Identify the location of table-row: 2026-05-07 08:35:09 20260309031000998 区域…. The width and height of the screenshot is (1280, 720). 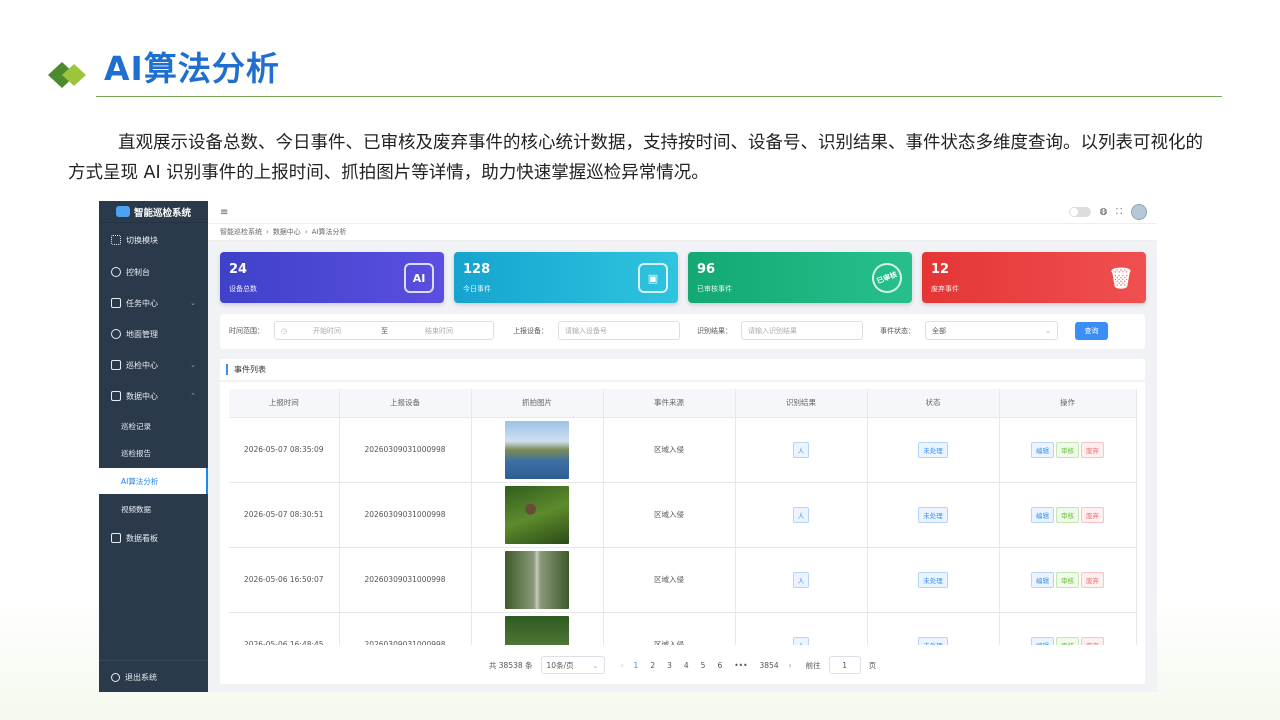
(683, 450).